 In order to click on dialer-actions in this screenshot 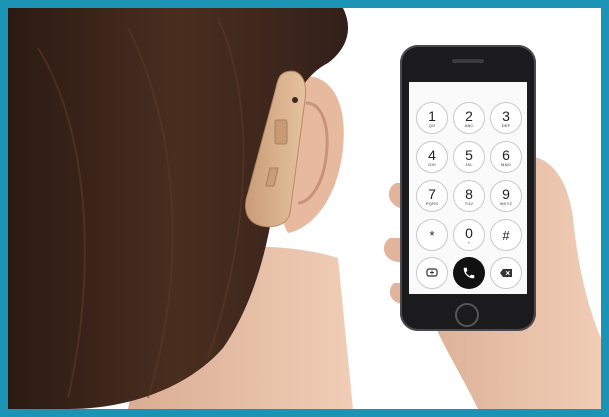, I will do `click(469, 273)`.